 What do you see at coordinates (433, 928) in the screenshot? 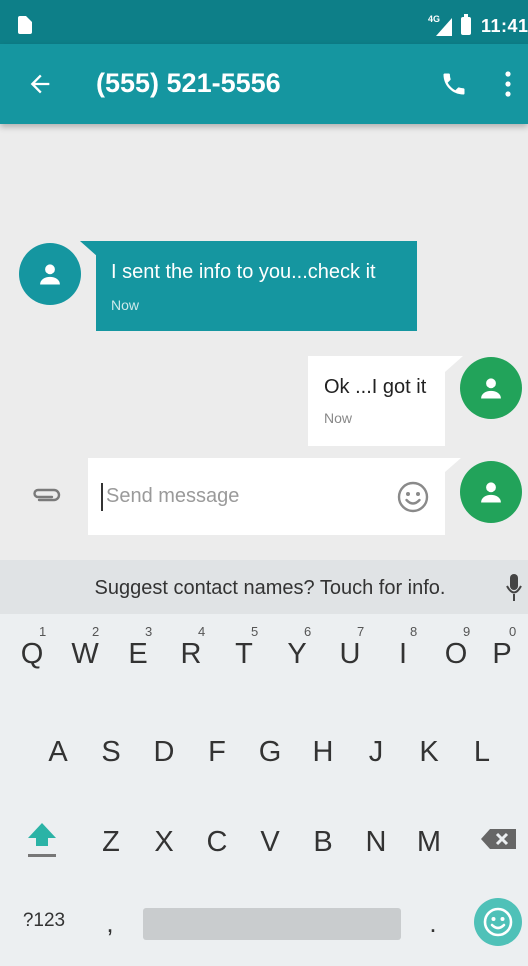
I see `period-key: .` at bounding box center [433, 928].